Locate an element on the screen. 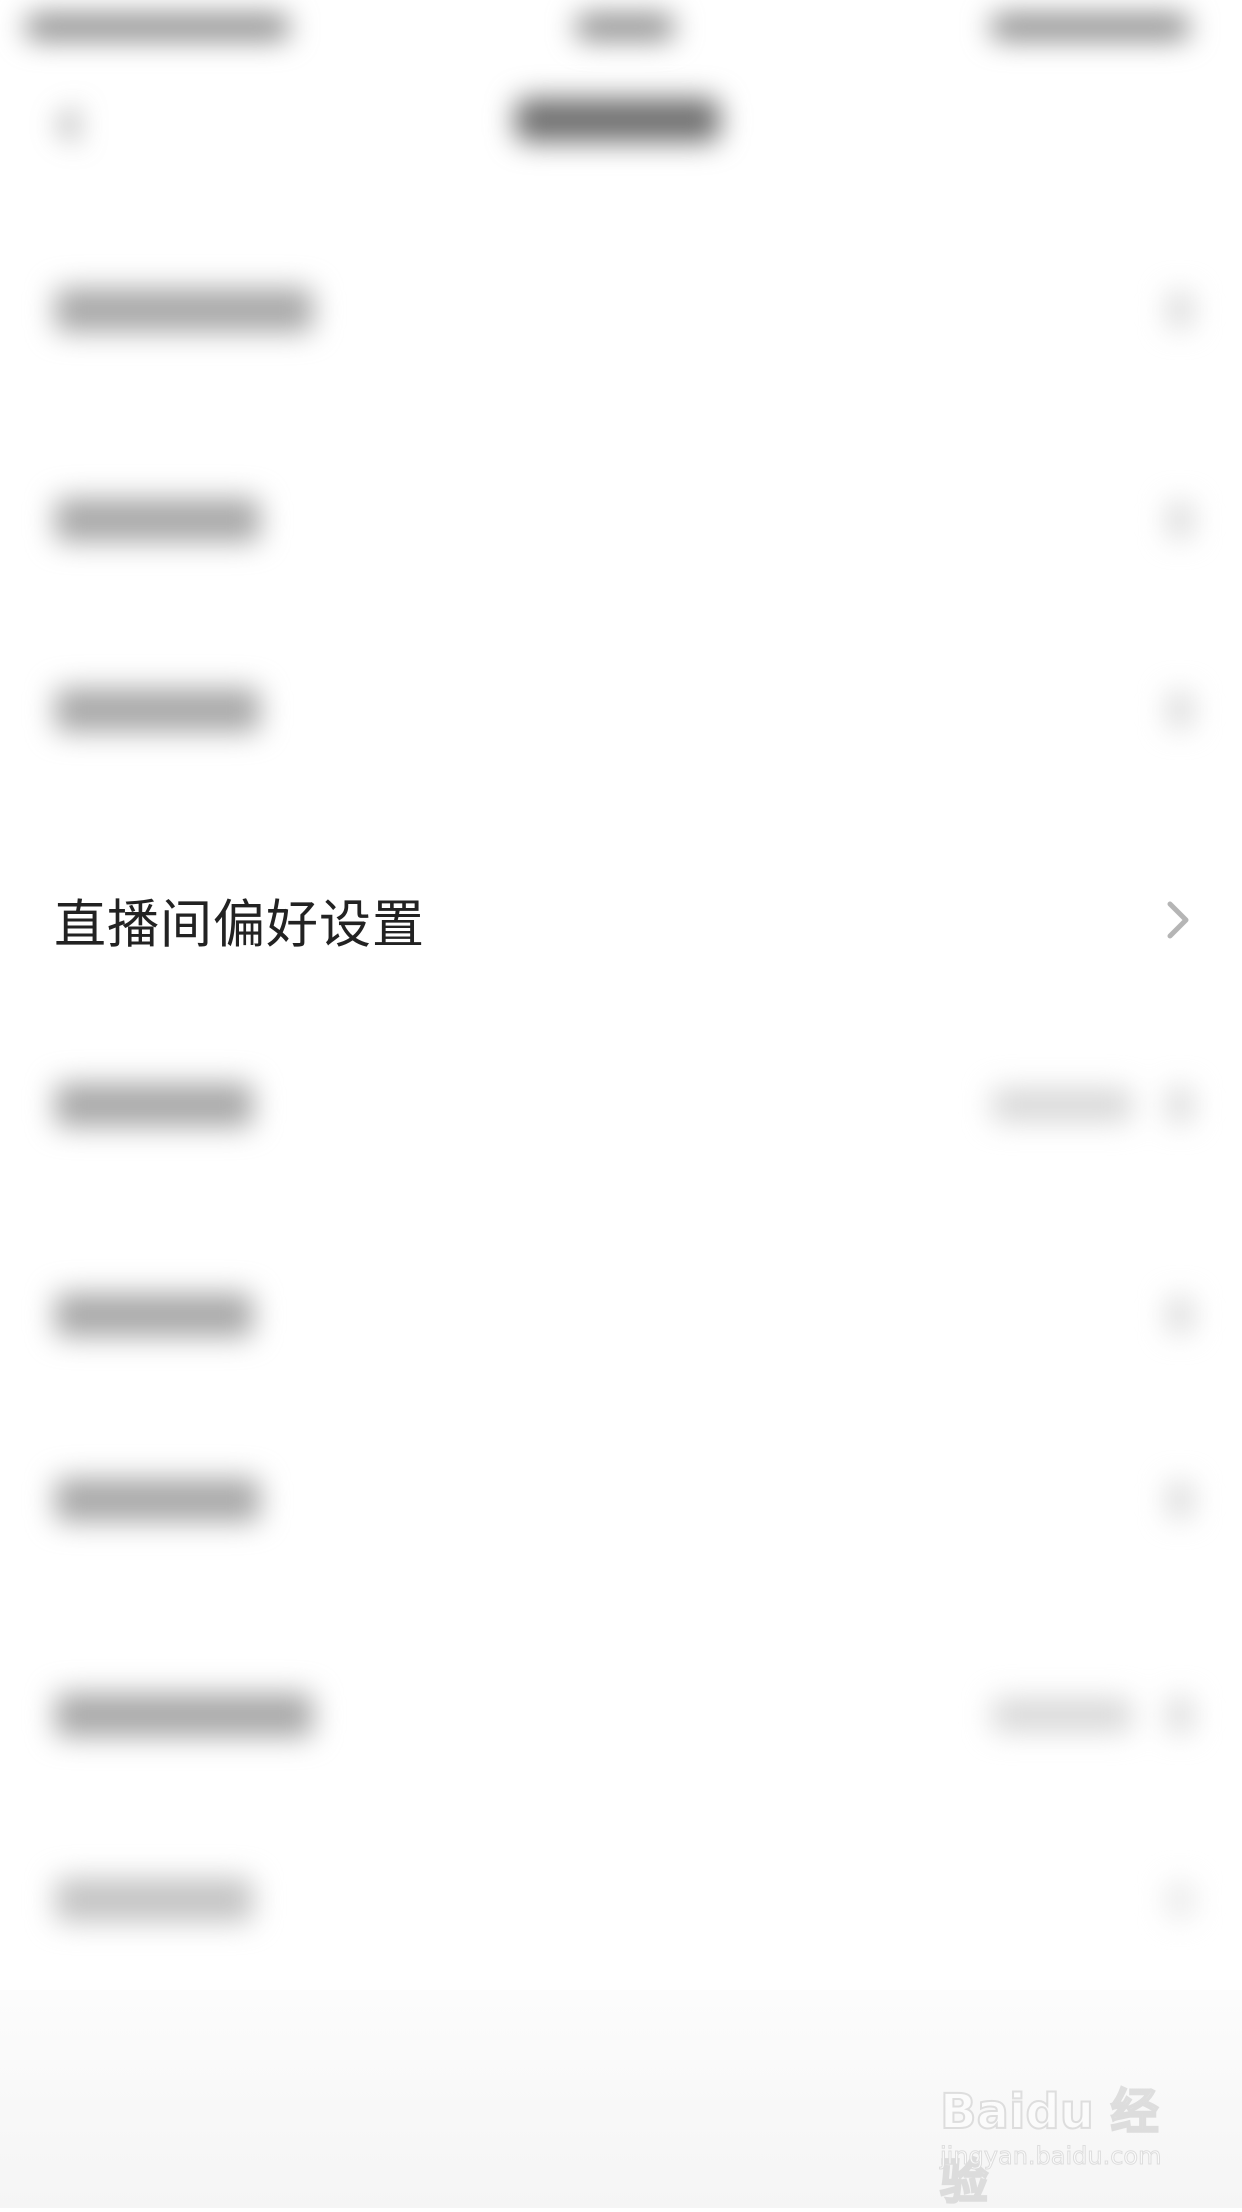  baidu-jingyan-watermark: Baidu 经验 jingyan.baidu.com is located at coordinates (1059, 2141).